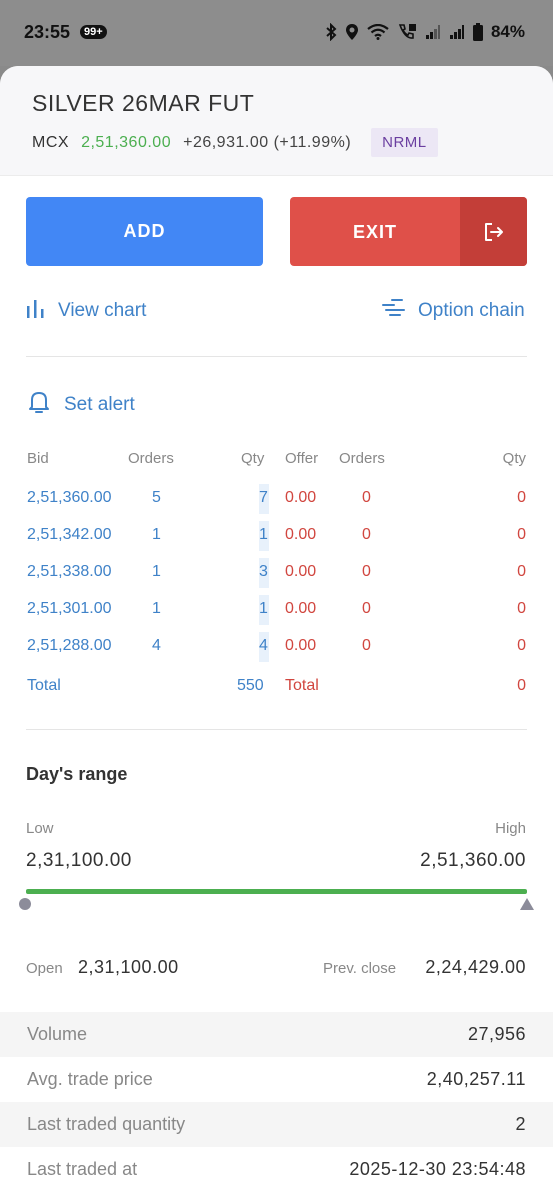  What do you see at coordinates (90, 1079) in the screenshot?
I see `stat-label: Avg. trade price` at bounding box center [90, 1079].